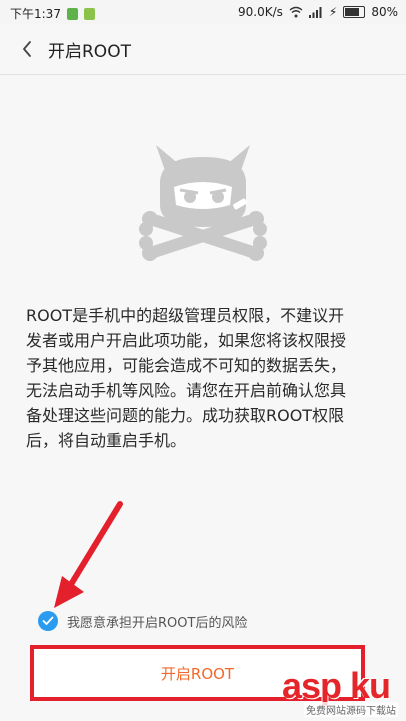 The height and width of the screenshot is (721, 406). I want to click on consent-row: 我愿意承担开启ROOT后的风险, so click(142, 621).